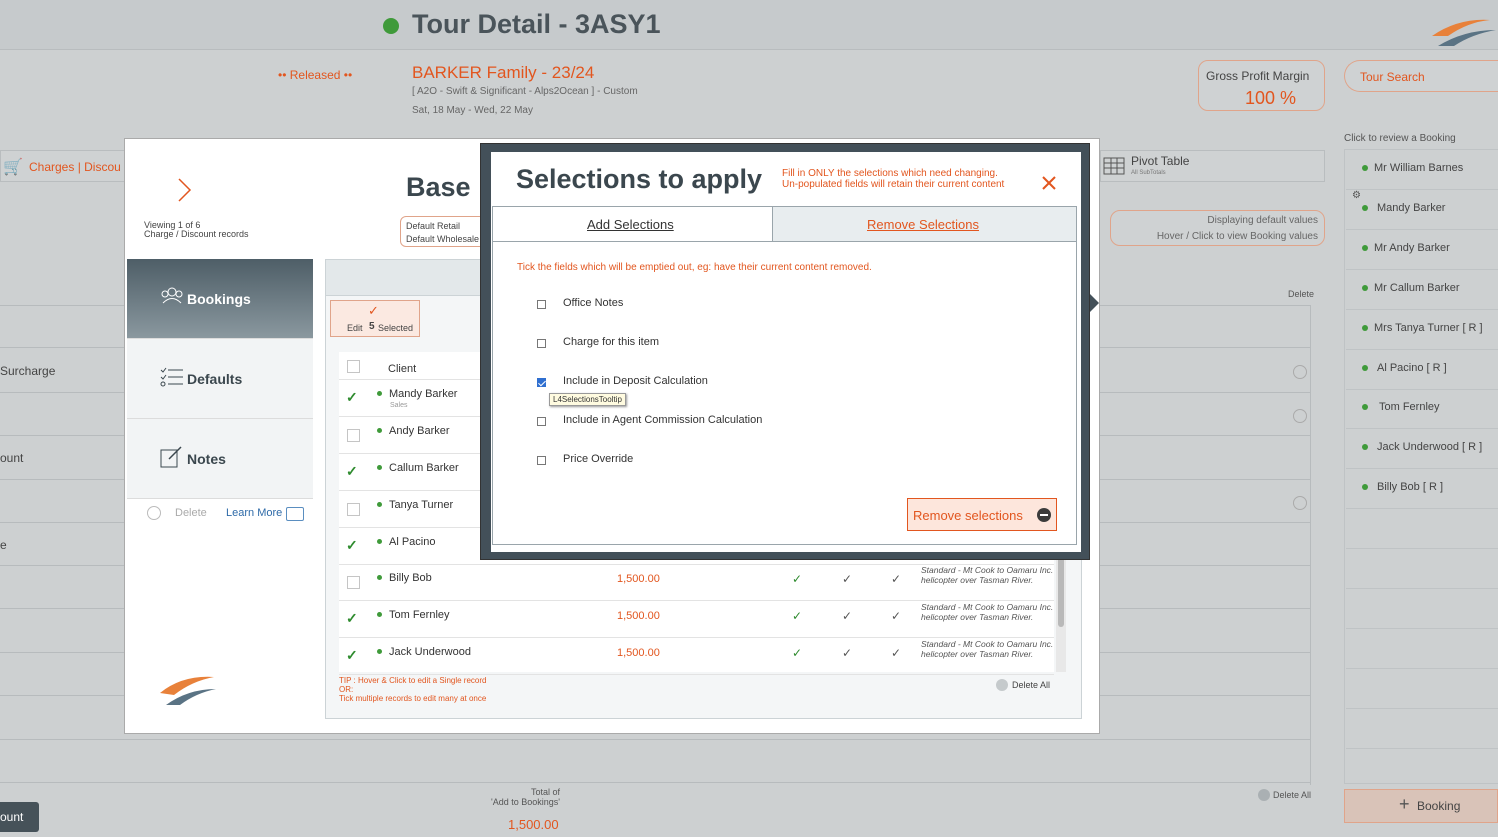 The width and height of the screenshot is (1498, 837). Describe the element at coordinates (254, 513) in the screenshot. I see `learn-more-link: Learn More` at that location.